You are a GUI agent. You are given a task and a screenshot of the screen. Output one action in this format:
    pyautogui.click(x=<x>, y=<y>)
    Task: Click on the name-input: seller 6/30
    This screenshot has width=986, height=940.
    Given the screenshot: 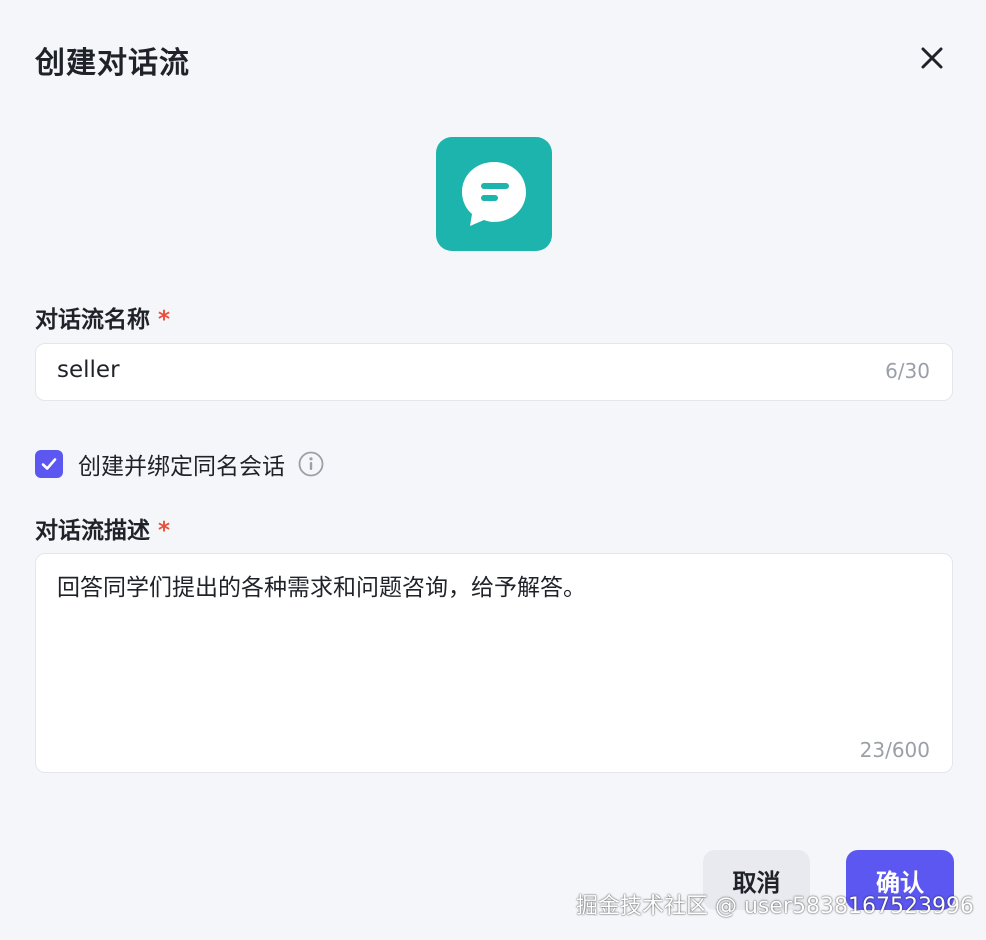 What is the action you would take?
    pyautogui.click(x=494, y=372)
    